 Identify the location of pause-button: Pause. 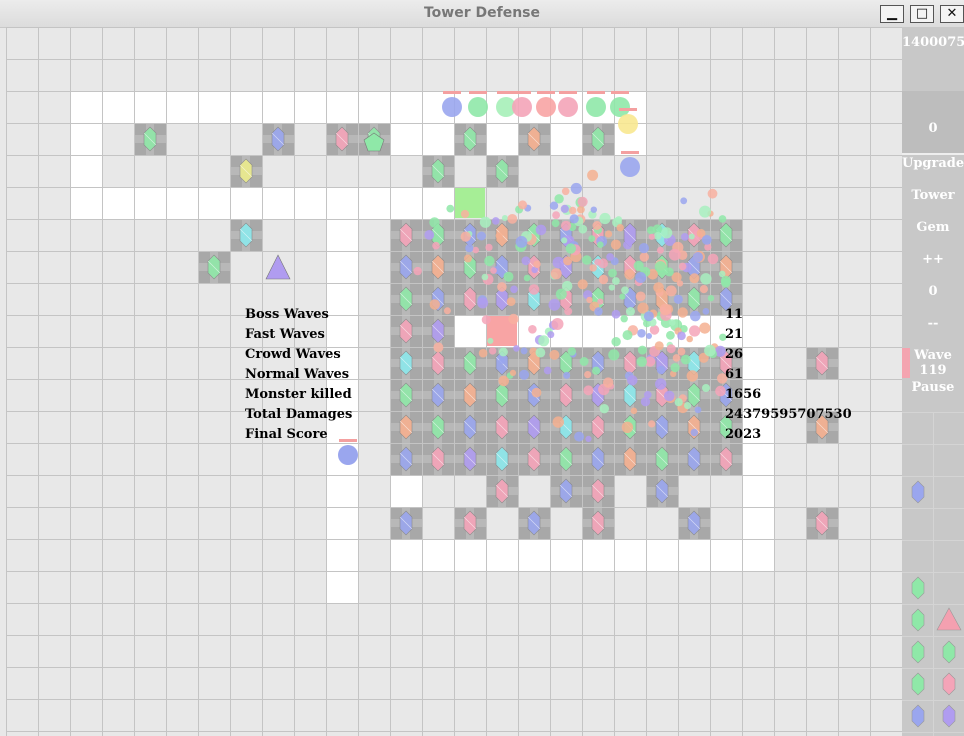
(933, 395).